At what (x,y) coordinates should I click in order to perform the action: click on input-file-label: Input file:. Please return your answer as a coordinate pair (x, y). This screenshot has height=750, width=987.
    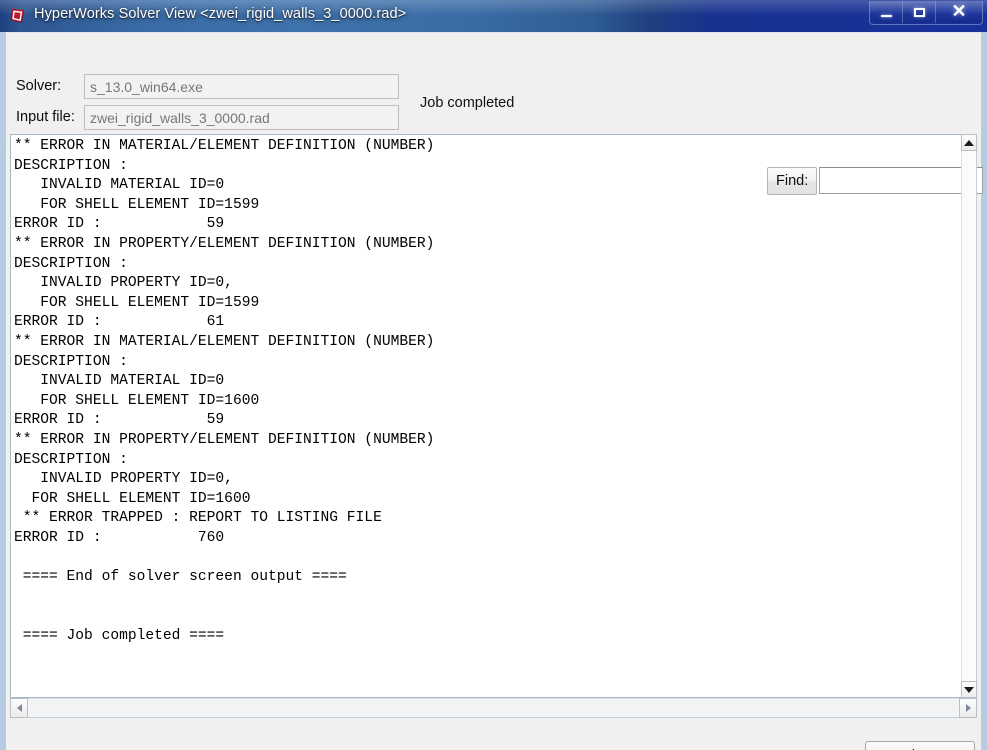
    Looking at the image, I should click on (45, 117).